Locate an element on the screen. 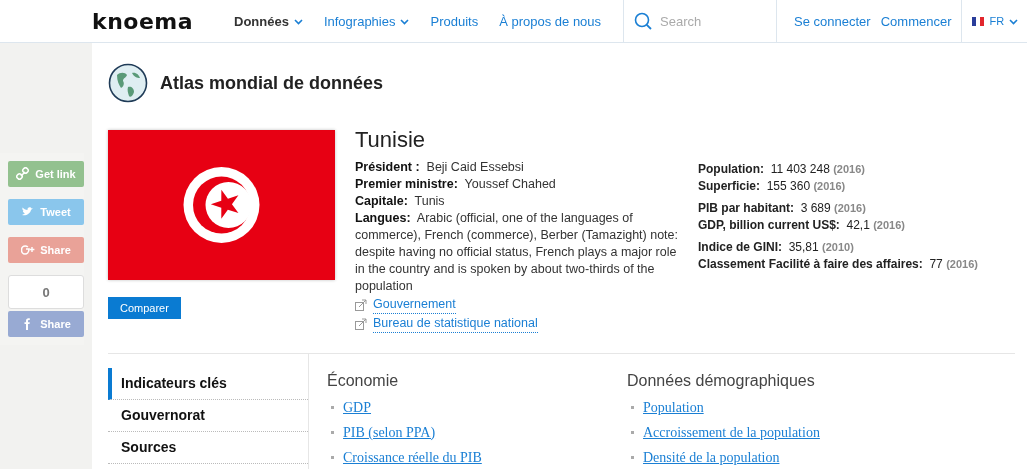  stat-text: Classement Facilité à faire des affaires: 77 (2016) is located at coordinates (838, 264).